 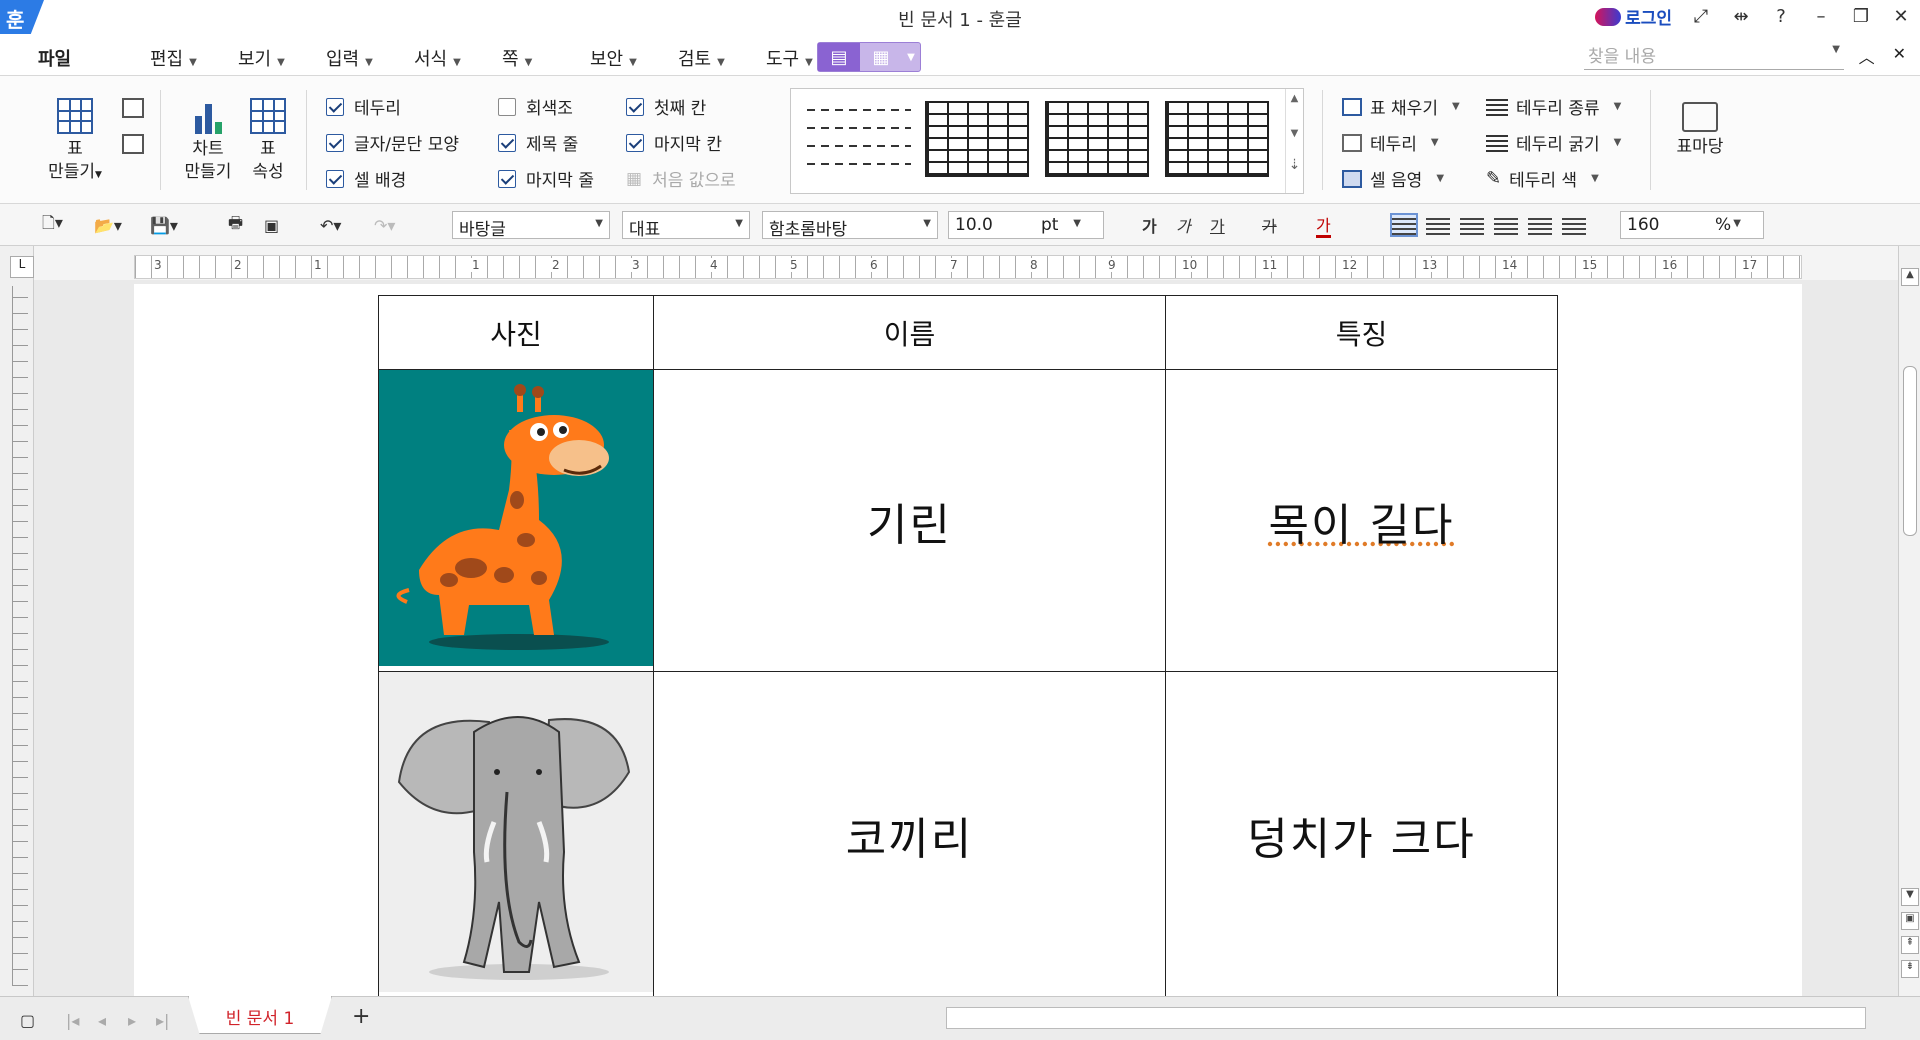 What do you see at coordinates (1401, 106) in the screenshot?
I see `table-fill-button: 표 채우기 ▼` at bounding box center [1401, 106].